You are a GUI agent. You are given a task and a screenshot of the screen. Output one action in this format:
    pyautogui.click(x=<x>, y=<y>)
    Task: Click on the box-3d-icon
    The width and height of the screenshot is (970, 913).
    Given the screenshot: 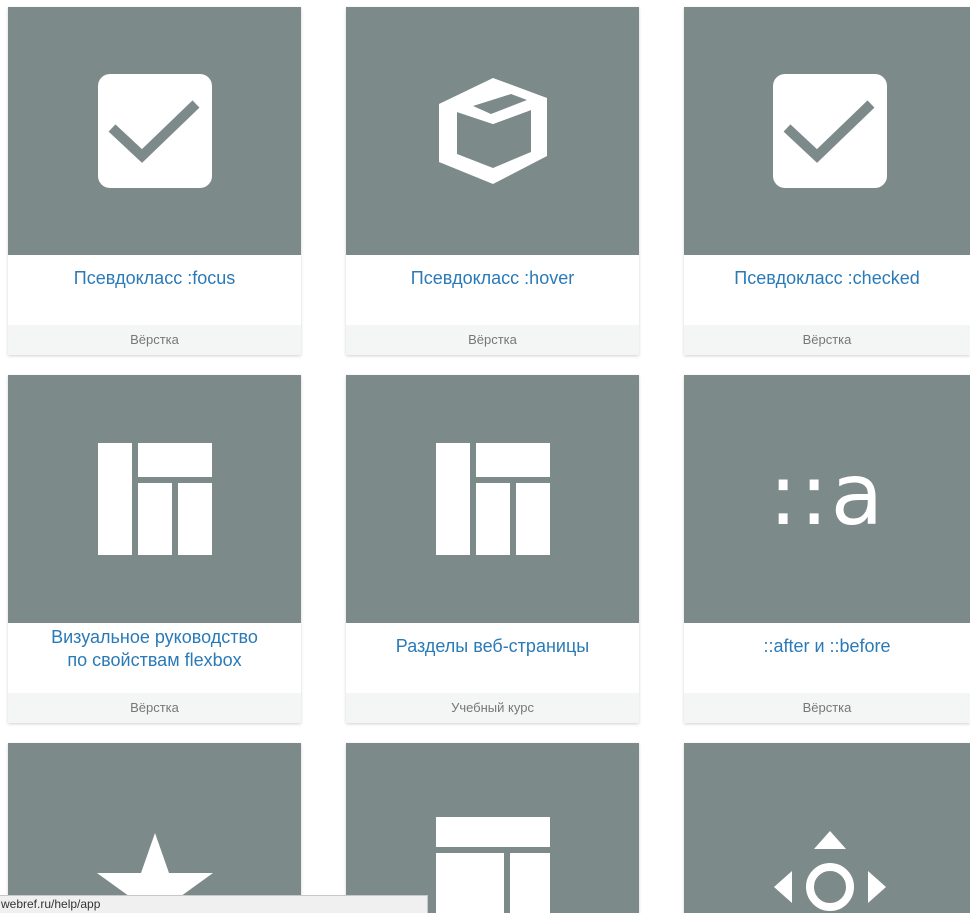 What is the action you would take?
    pyautogui.click(x=492, y=131)
    